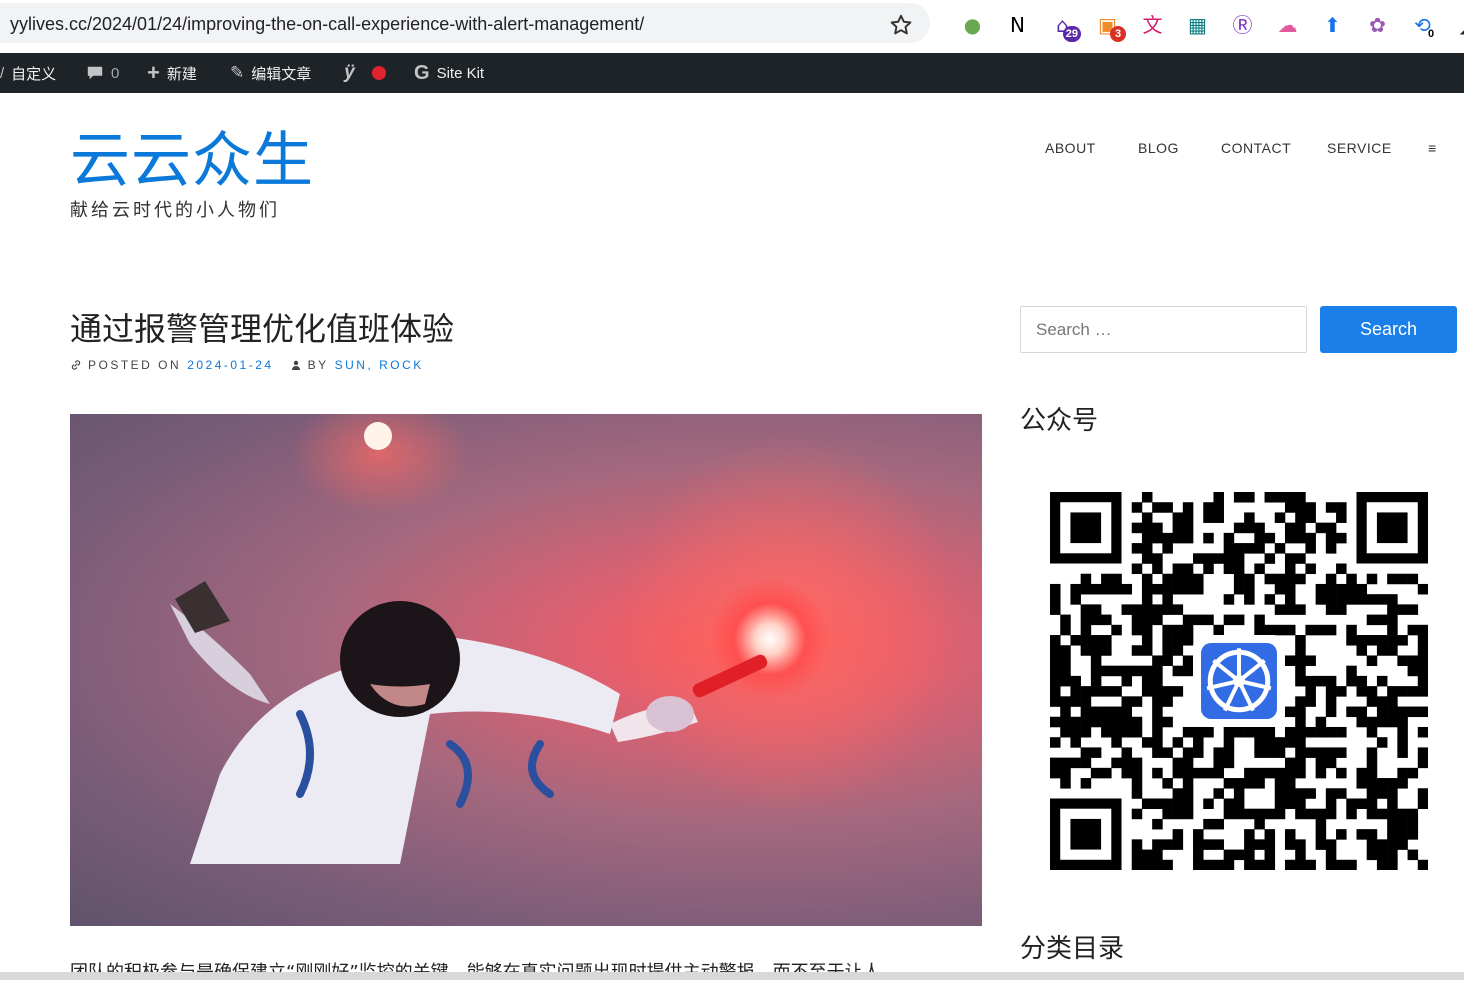 This screenshot has width=1464, height=984. What do you see at coordinates (1256, 148) in the screenshot?
I see `nav-contact-link: CONTACT` at bounding box center [1256, 148].